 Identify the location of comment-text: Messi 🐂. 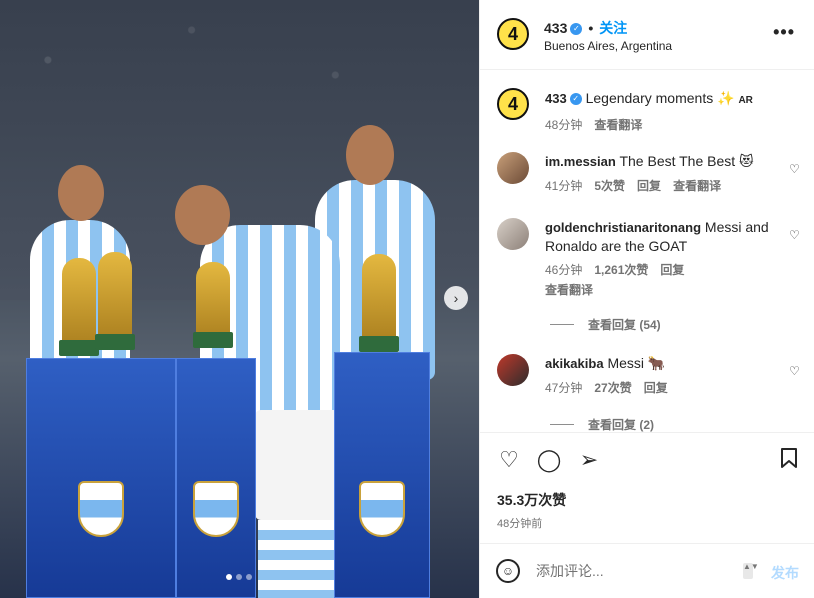
(636, 363).